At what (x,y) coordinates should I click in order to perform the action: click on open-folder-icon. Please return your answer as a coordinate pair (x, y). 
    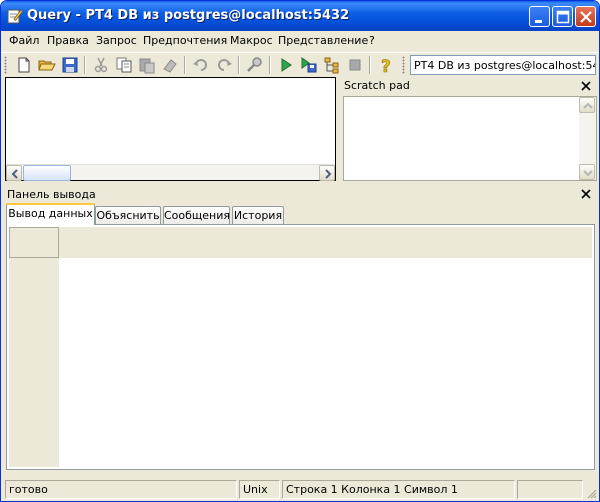
    Looking at the image, I should click on (47, 65).